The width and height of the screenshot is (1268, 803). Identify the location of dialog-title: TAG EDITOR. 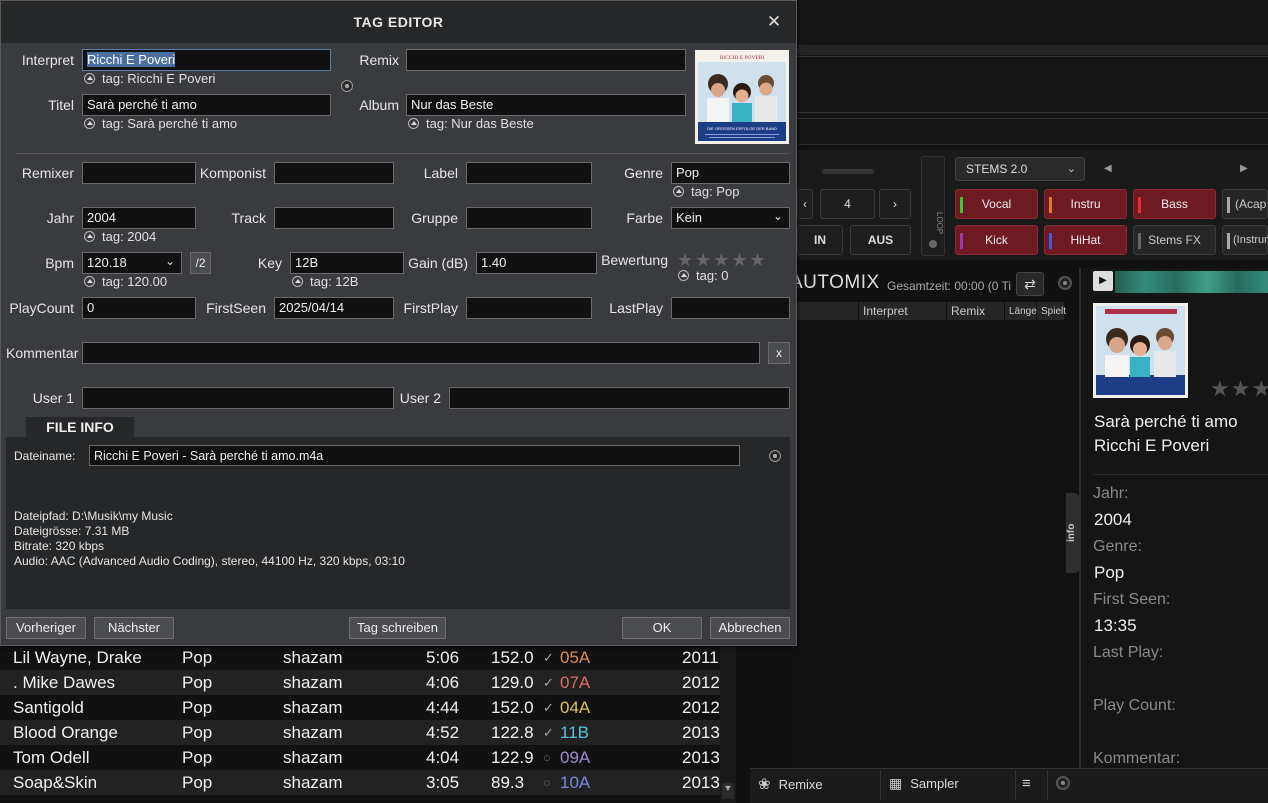
(398, 22).